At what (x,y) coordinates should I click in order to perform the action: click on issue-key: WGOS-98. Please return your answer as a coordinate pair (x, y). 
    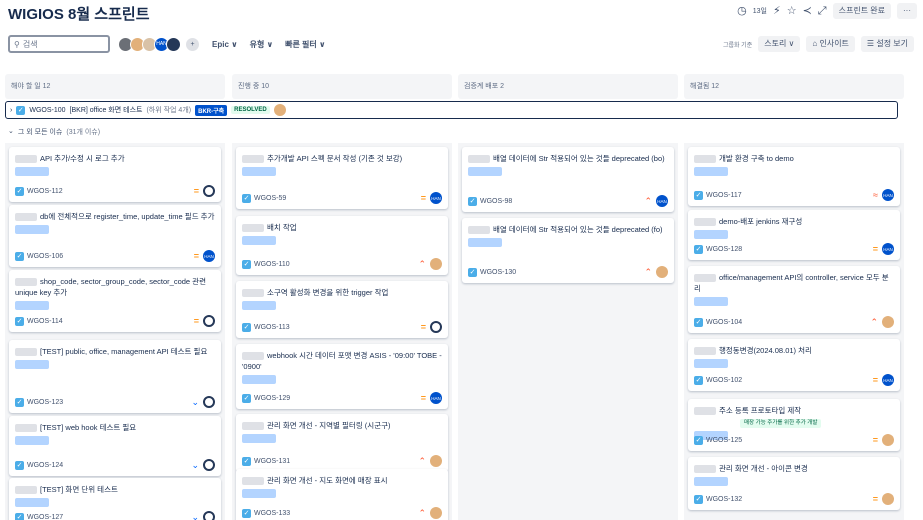
    Looking at the image, I should click on (496, 201).